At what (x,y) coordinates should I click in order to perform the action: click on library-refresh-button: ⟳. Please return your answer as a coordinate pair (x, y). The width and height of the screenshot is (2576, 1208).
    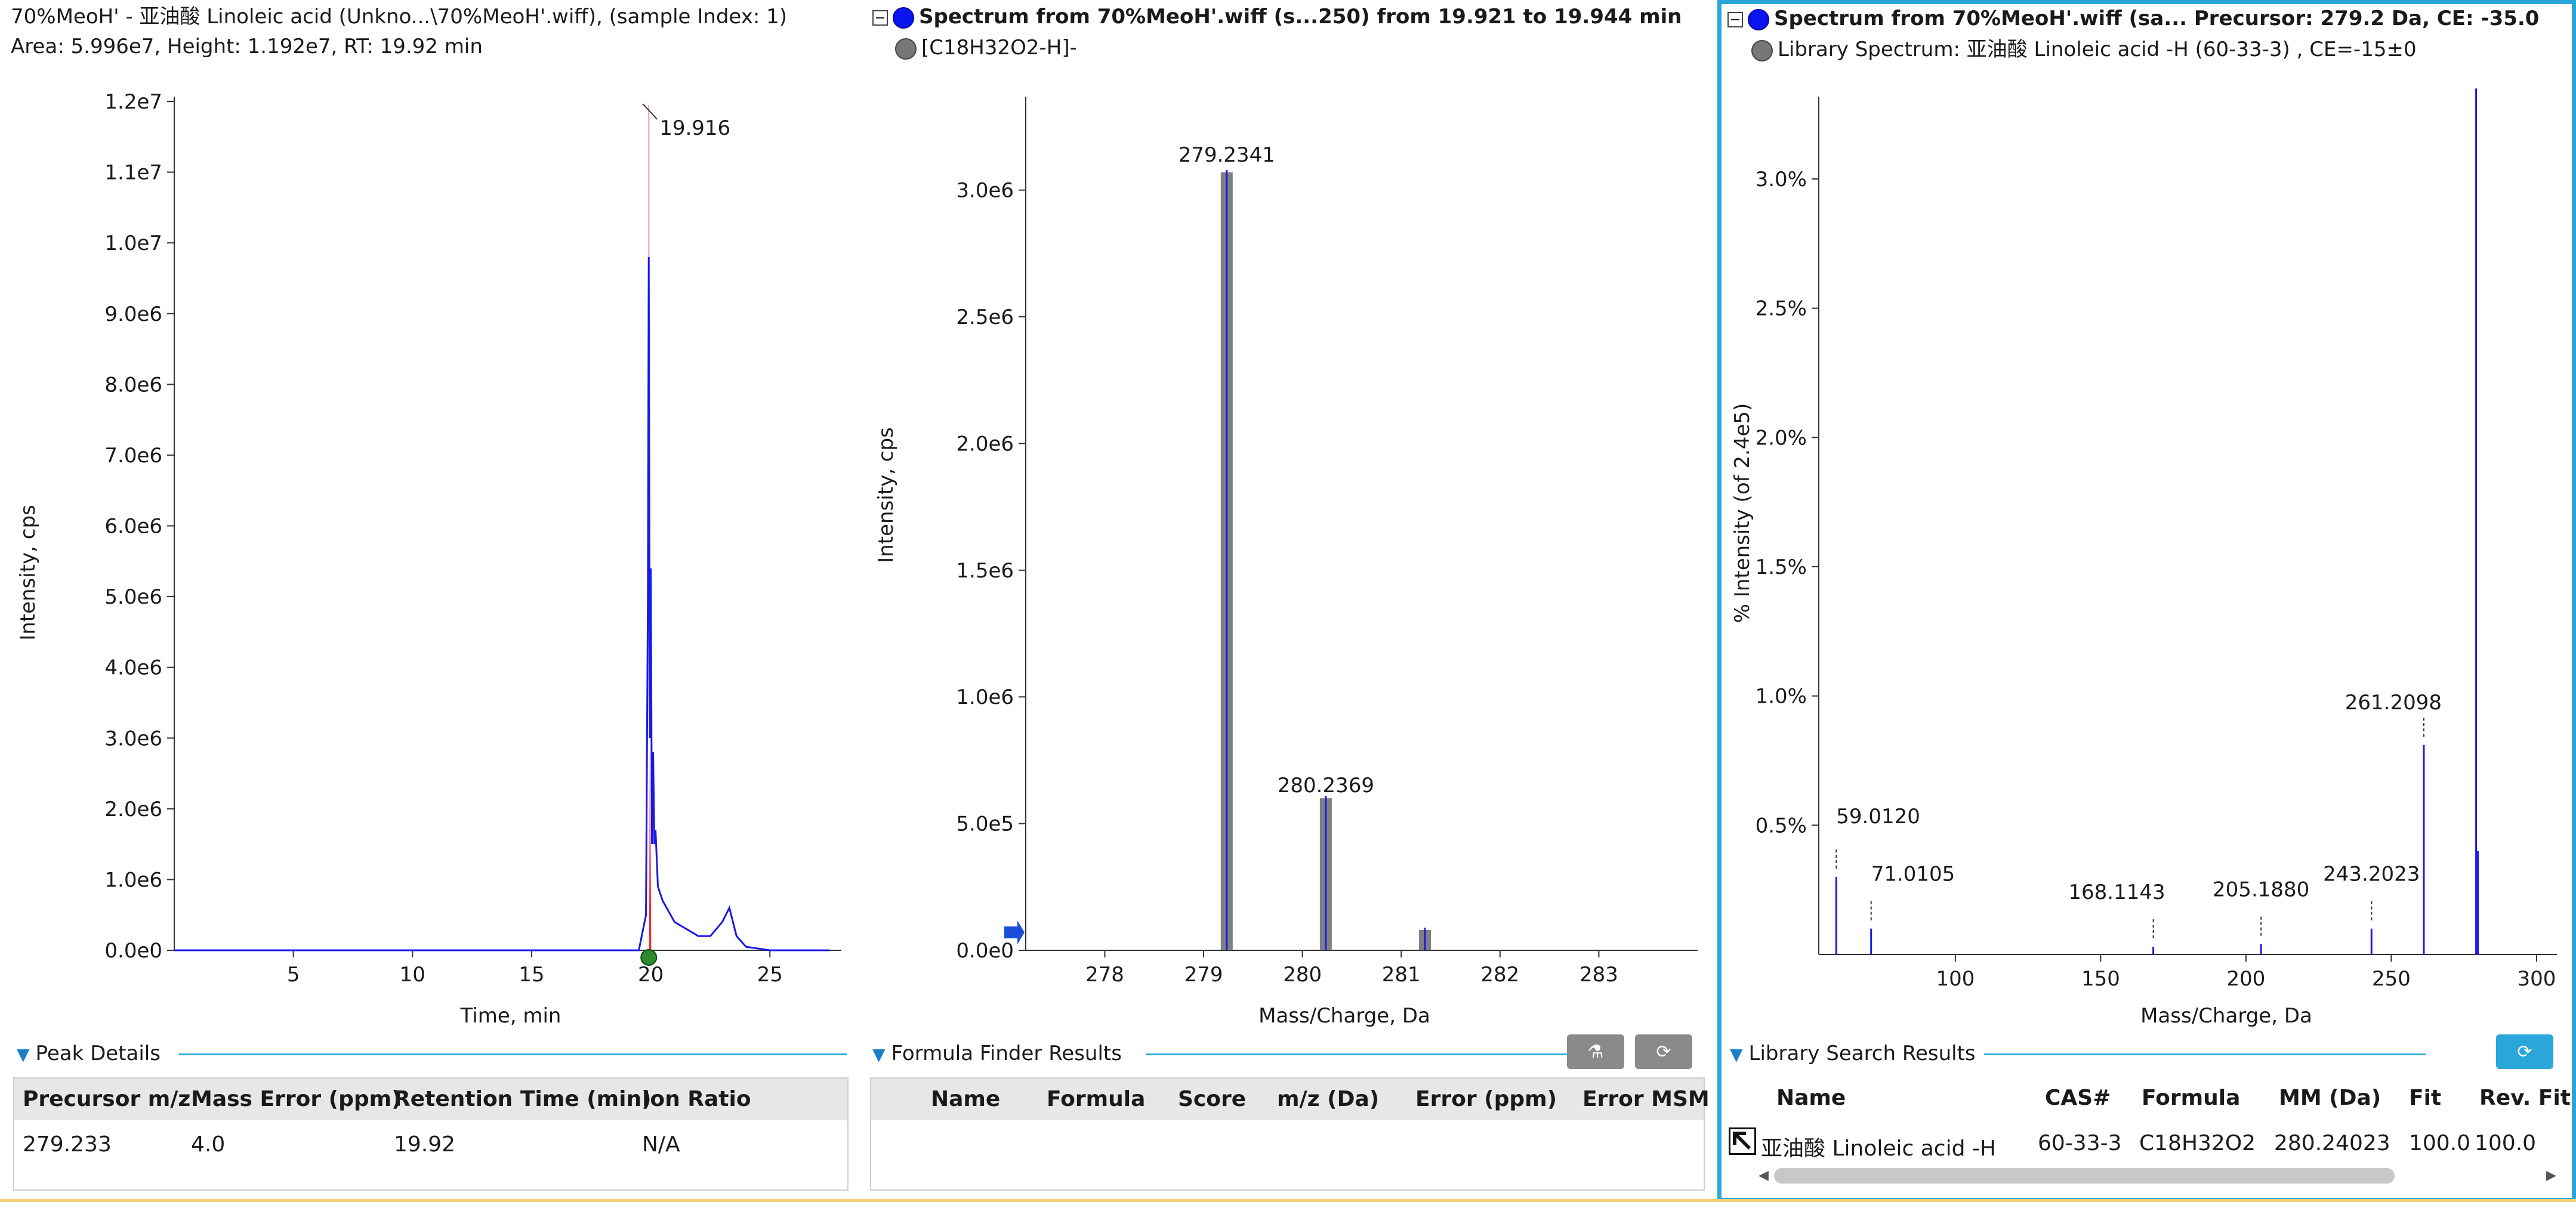
    Looking at the image, I should click on (2525, 1051).